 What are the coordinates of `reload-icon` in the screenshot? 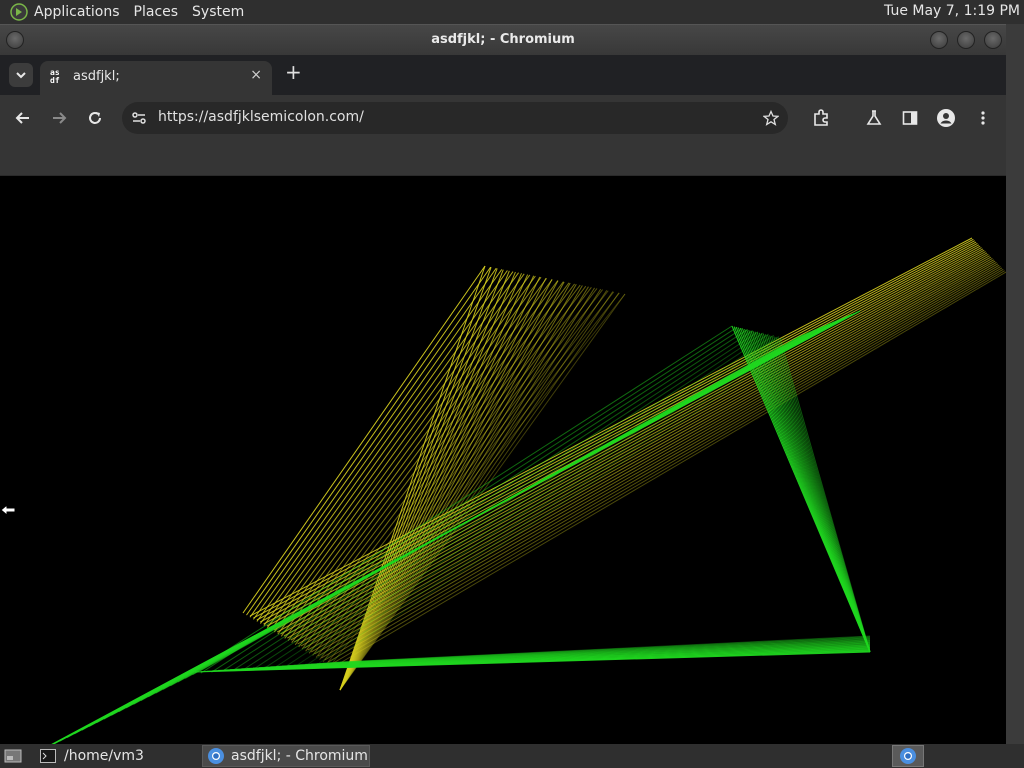 It's located at (95, 118).